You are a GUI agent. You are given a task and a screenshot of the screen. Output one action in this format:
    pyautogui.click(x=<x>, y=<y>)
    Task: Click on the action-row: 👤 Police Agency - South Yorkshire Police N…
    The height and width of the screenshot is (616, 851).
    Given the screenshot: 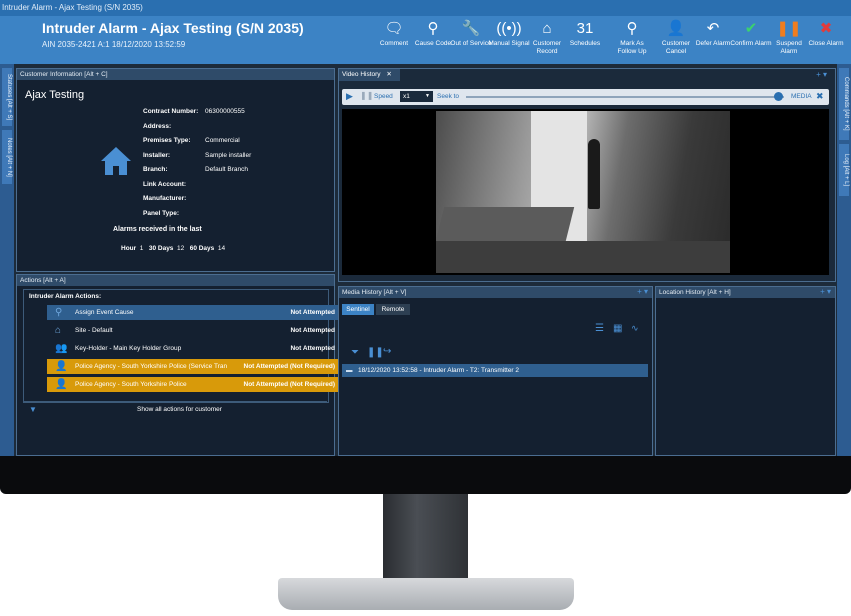 What is the action you would take?
    pyautogui.click(x=193, y=384)
    